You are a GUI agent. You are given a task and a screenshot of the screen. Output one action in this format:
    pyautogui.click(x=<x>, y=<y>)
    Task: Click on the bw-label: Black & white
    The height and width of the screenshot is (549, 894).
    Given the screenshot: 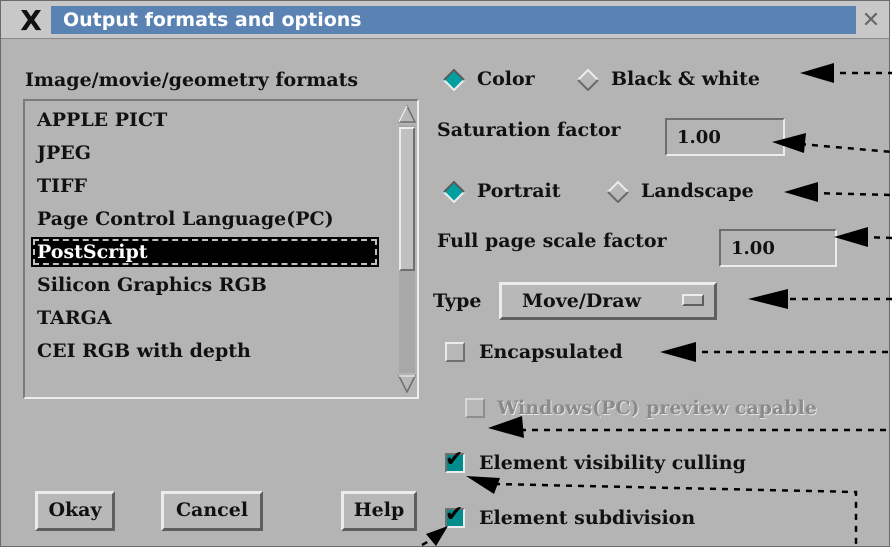 What is the action you would take?
    pyautogui.click(x=685, y=79)
    